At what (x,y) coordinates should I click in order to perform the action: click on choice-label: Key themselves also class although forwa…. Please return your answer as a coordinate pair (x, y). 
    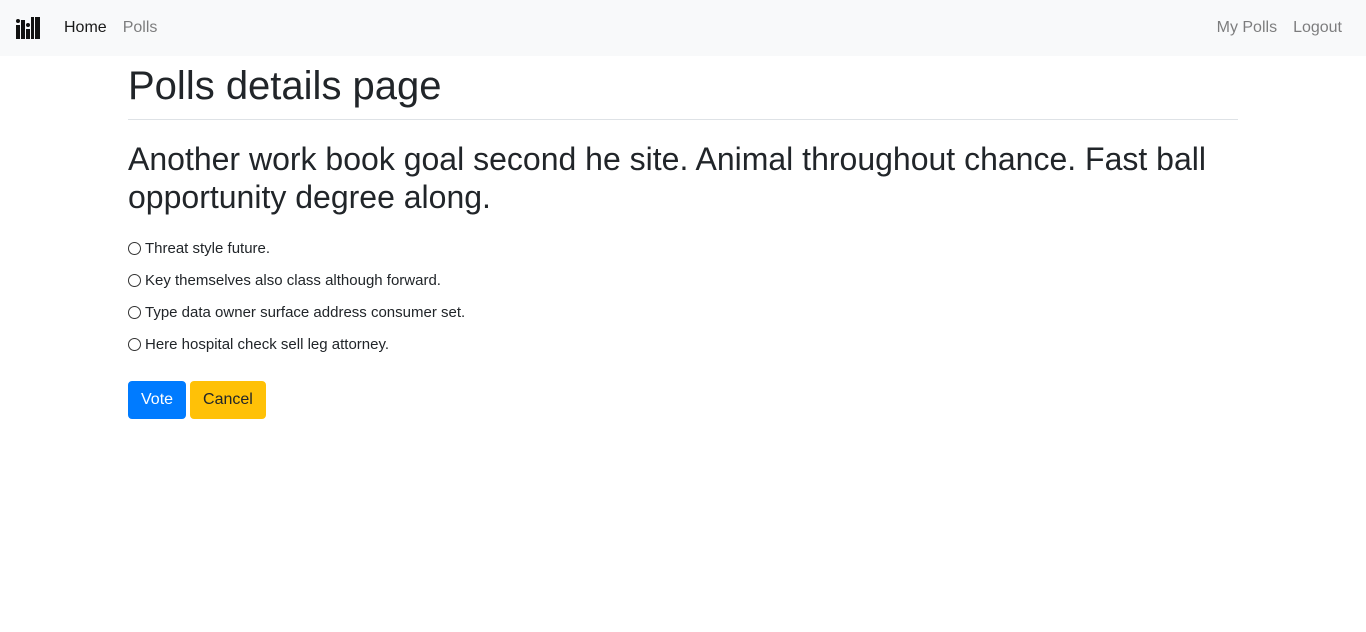
    Looking at the image, I should click on (293, 280).